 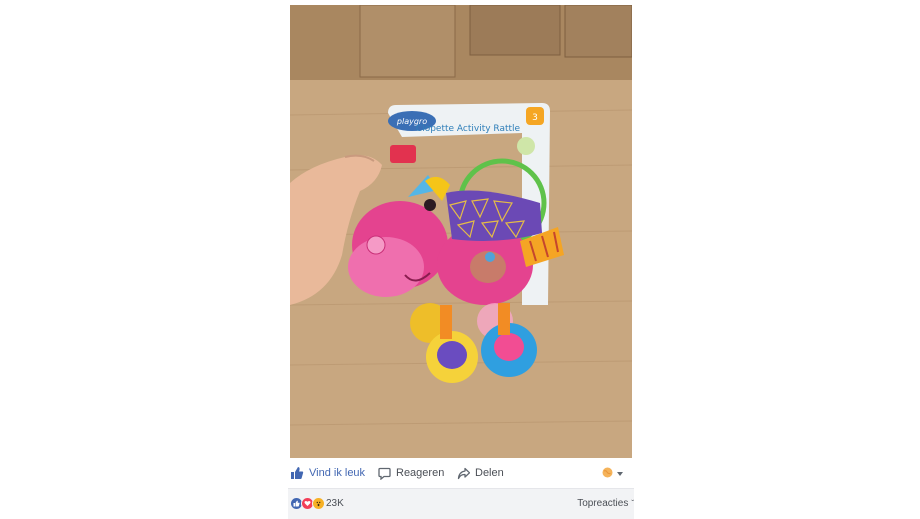 What do you see at coordinates (632, 503) in the screenshot?
I see `caret-icon: ˇ` at bounding box center [632, 503].